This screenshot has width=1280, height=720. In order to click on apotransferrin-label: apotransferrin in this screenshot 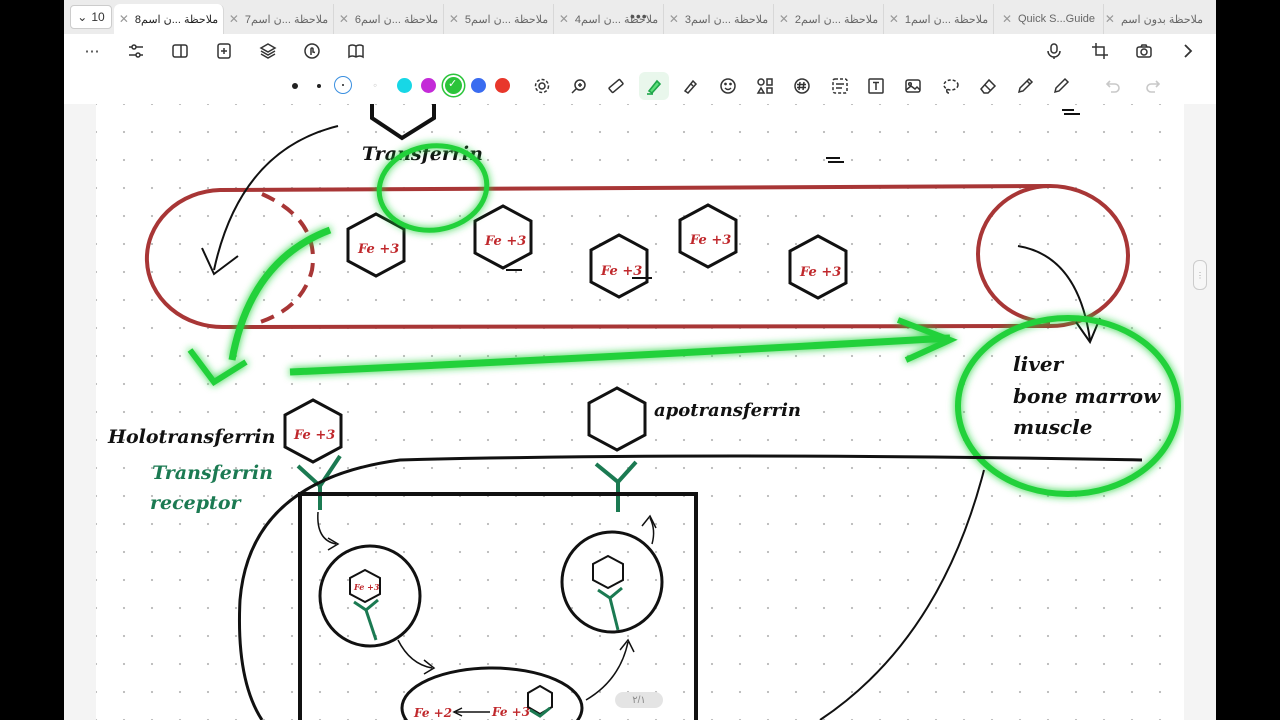, I will do `click(727, 410)`.